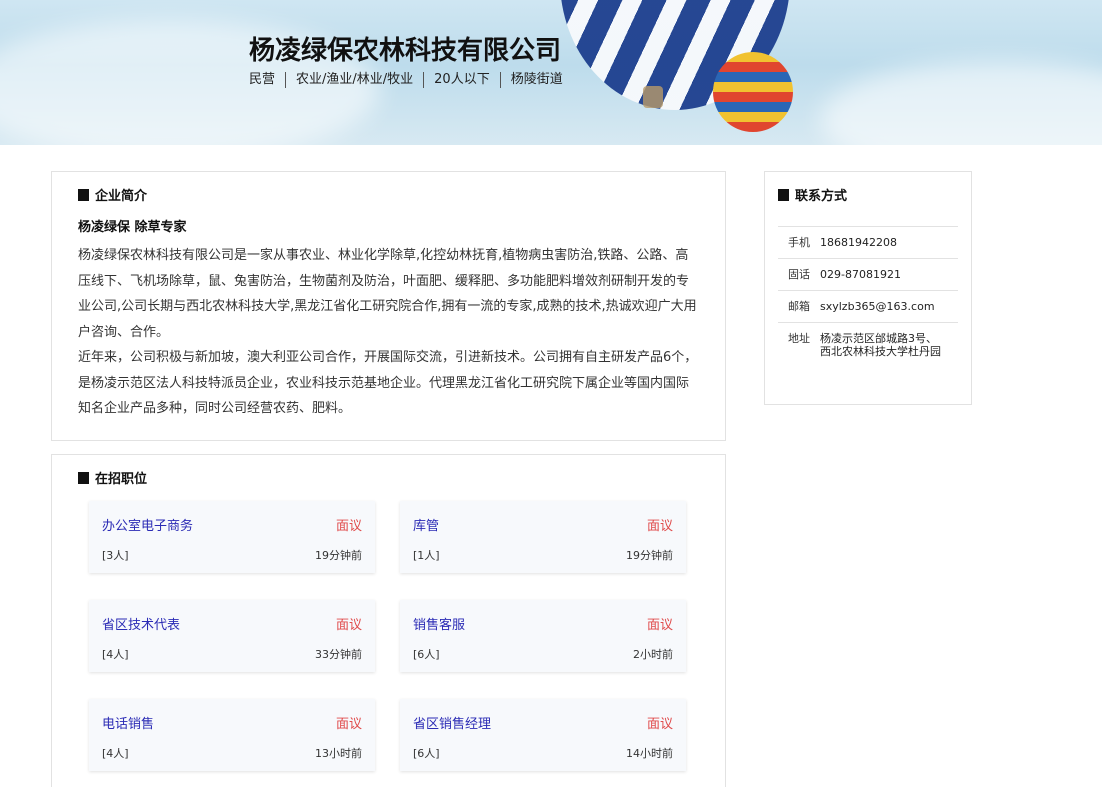 This screenshot has width=1102, height=787. I want to click on job-card: 销售客服 面议 [6人] 2小时前, so click(543, 636).